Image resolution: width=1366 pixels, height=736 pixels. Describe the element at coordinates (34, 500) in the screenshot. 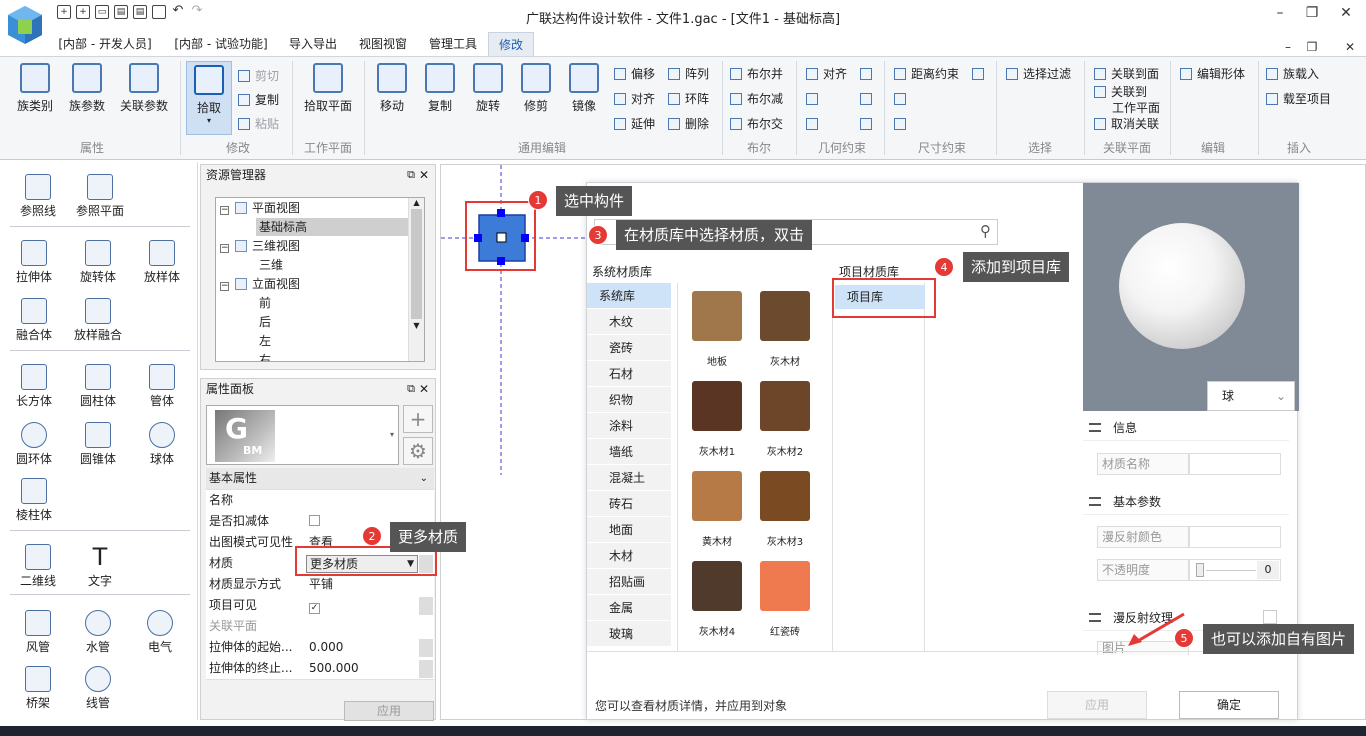

I see `tool-prism: 棱柱体` at that location.